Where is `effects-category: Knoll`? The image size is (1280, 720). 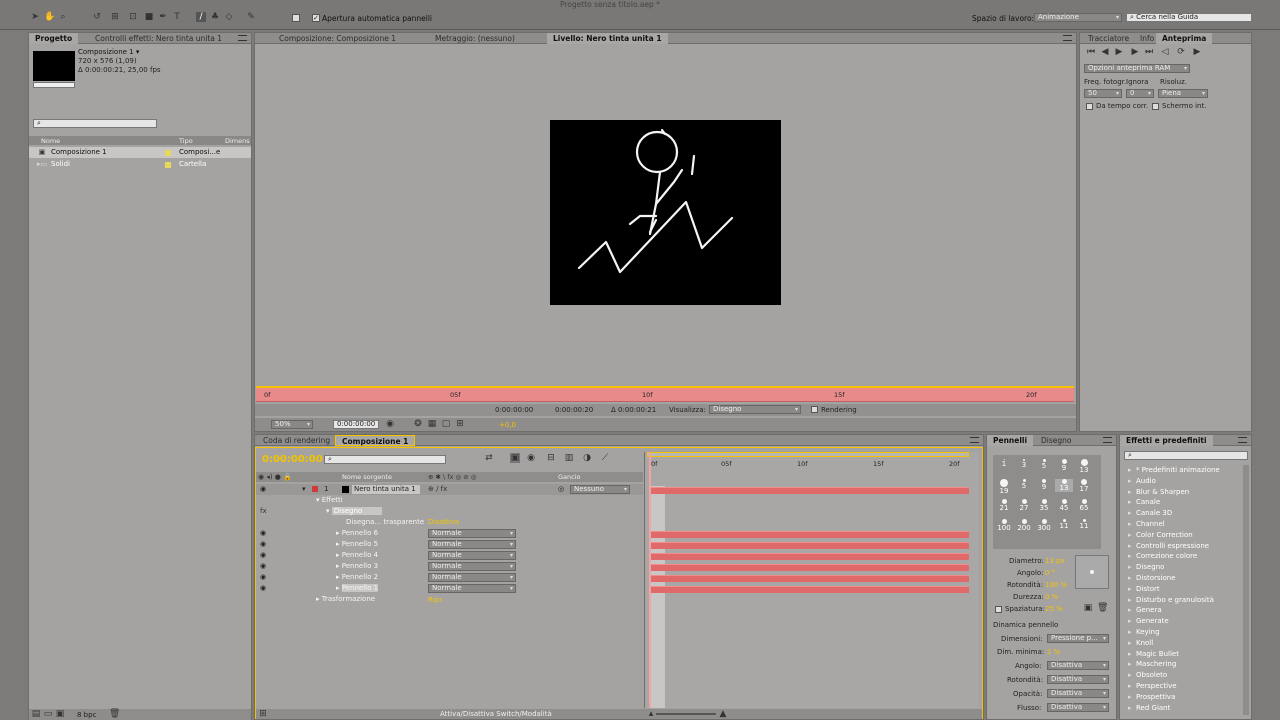 effects-category: Knoll is located at coordinates (1183, 643).